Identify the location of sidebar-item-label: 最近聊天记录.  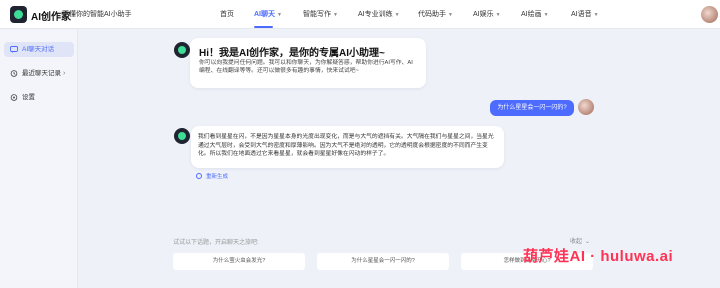
(41, 73).